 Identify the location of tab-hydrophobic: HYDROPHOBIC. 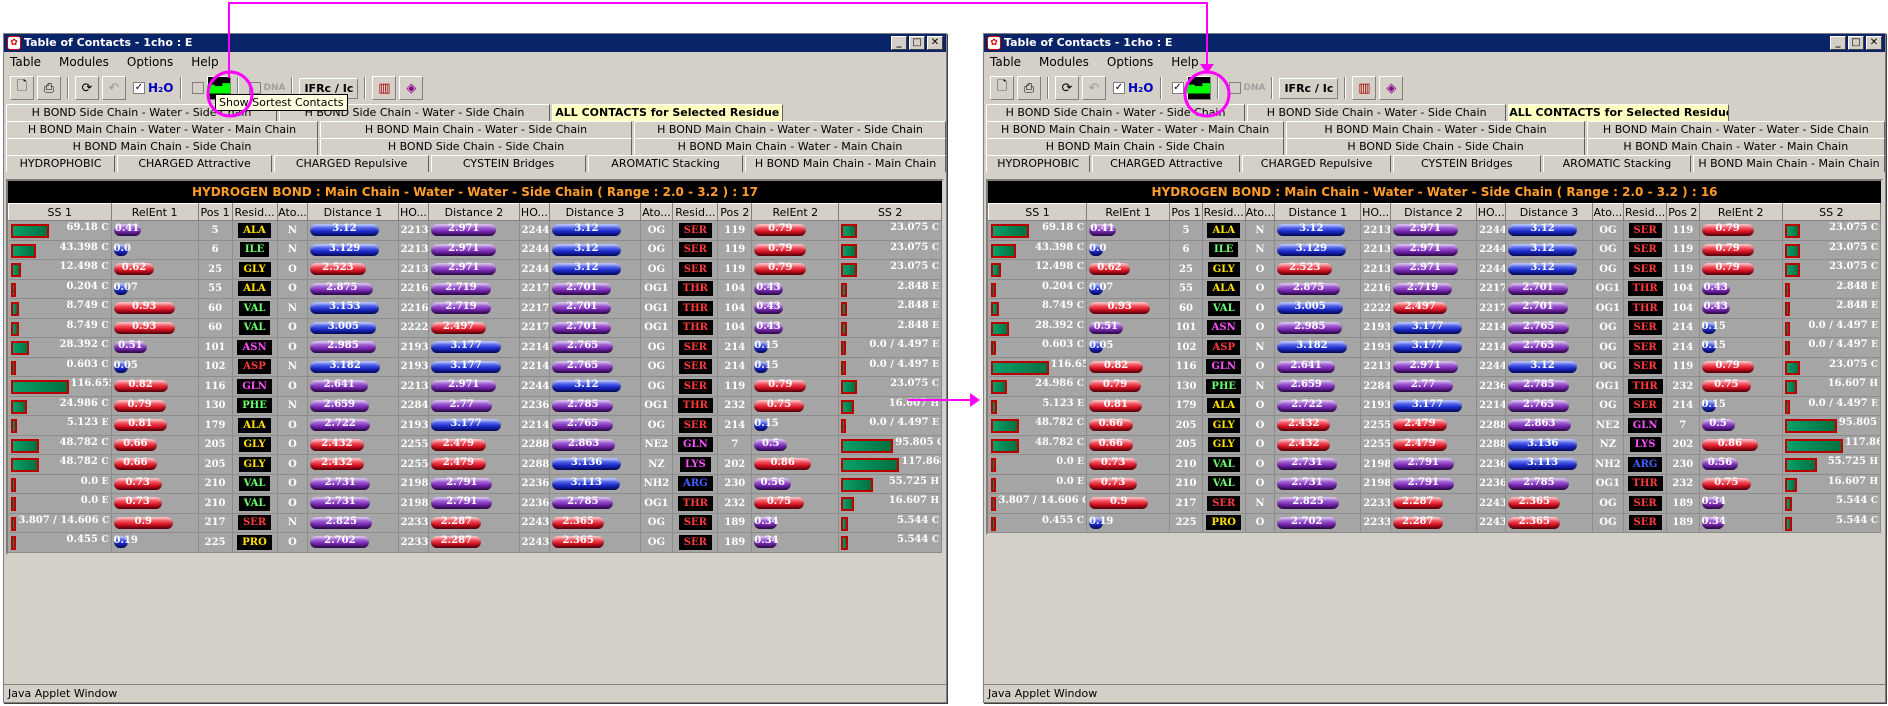
(1038, 163).